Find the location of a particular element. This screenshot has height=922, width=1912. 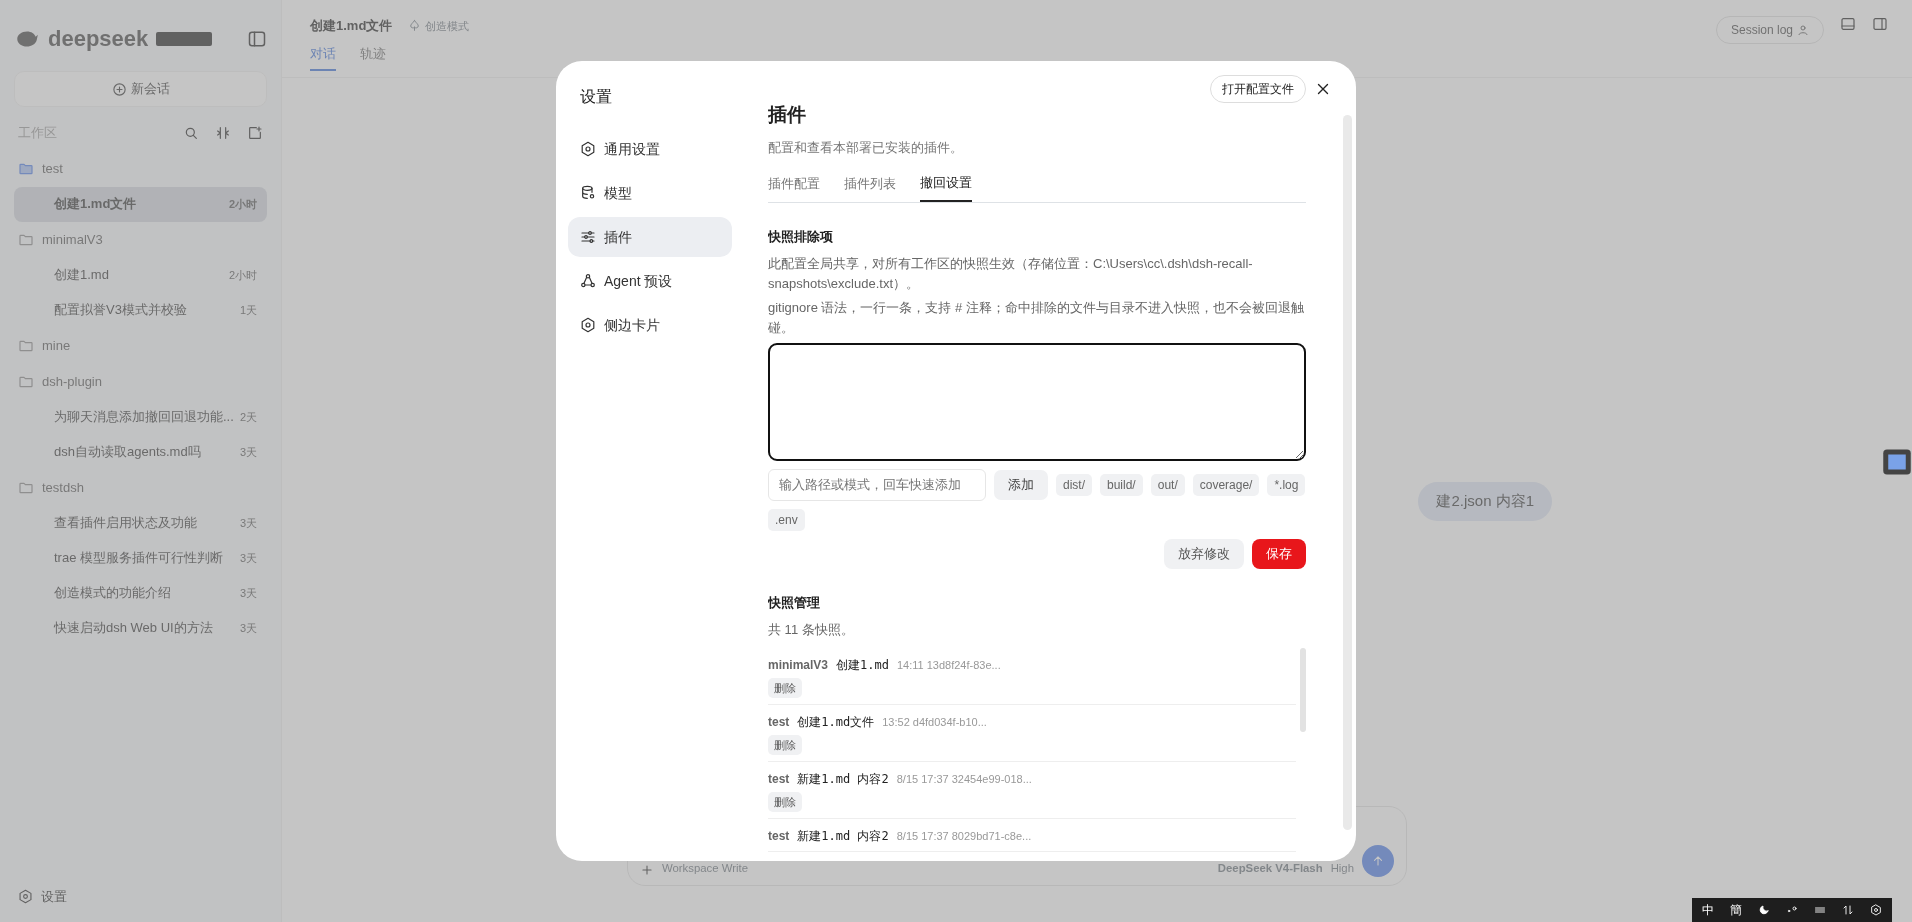

folder-name: testdsh is located at coordinates (63, 487).